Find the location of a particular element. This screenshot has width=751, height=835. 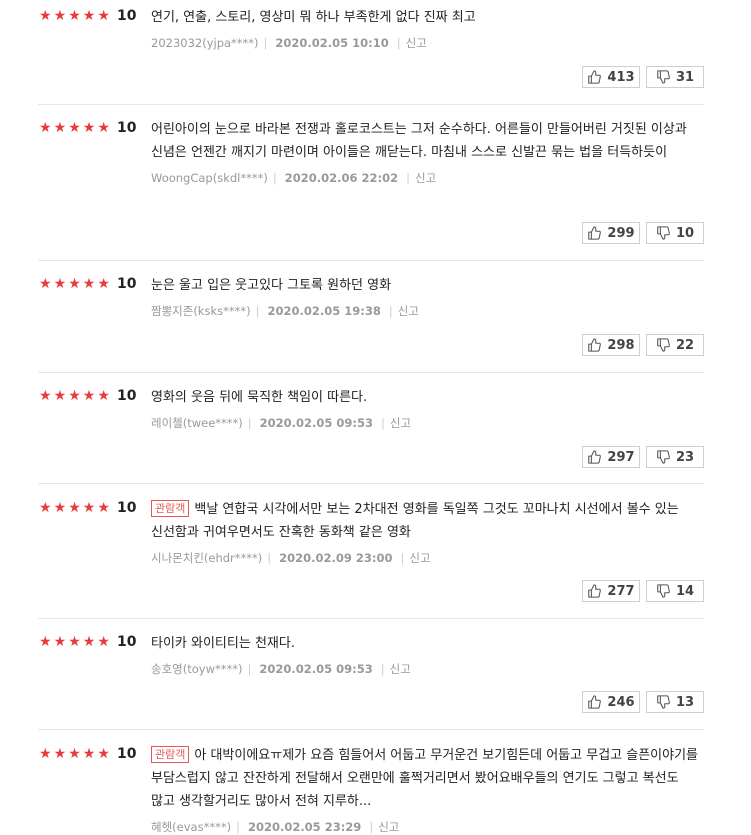

like-button: 413 is located at coordinates (611, 77).